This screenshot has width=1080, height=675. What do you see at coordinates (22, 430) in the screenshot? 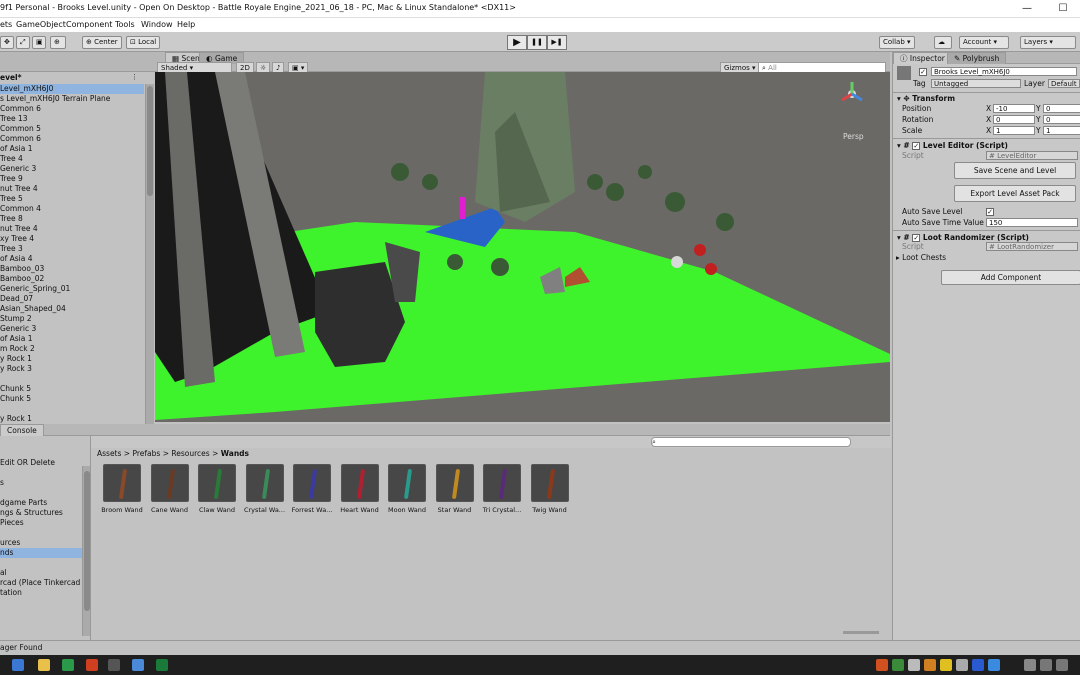
I see `tab-console: Console` at bounding box center [22, 430].